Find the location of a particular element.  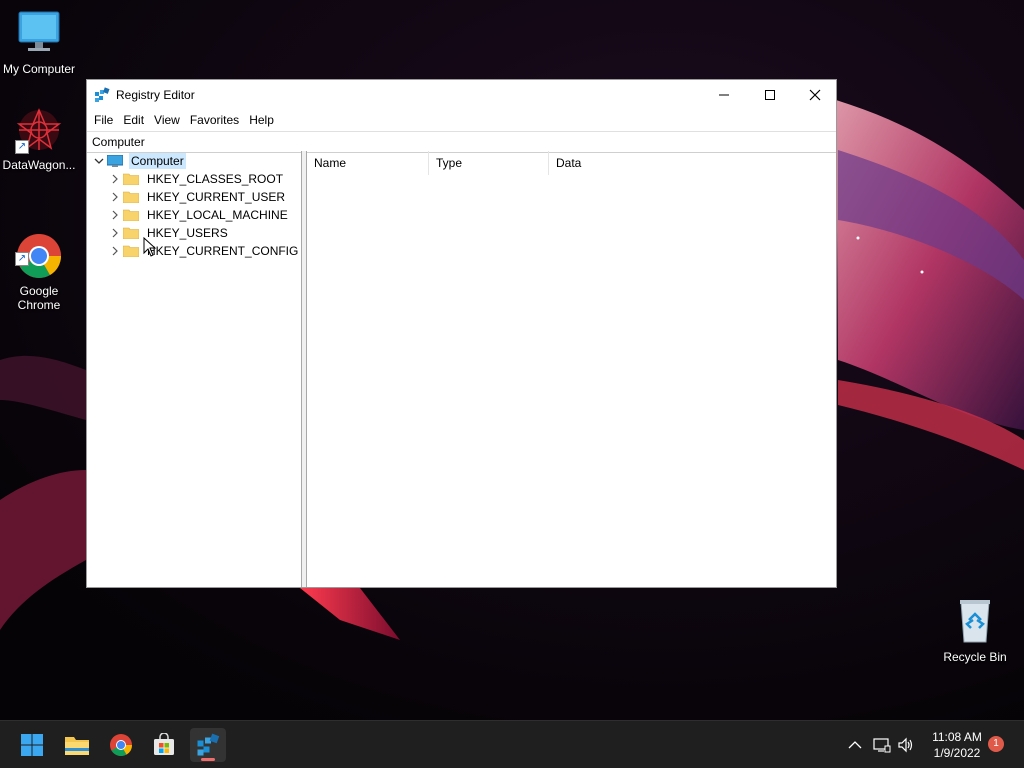

menu-view: View is located at coordinates (167, 120).